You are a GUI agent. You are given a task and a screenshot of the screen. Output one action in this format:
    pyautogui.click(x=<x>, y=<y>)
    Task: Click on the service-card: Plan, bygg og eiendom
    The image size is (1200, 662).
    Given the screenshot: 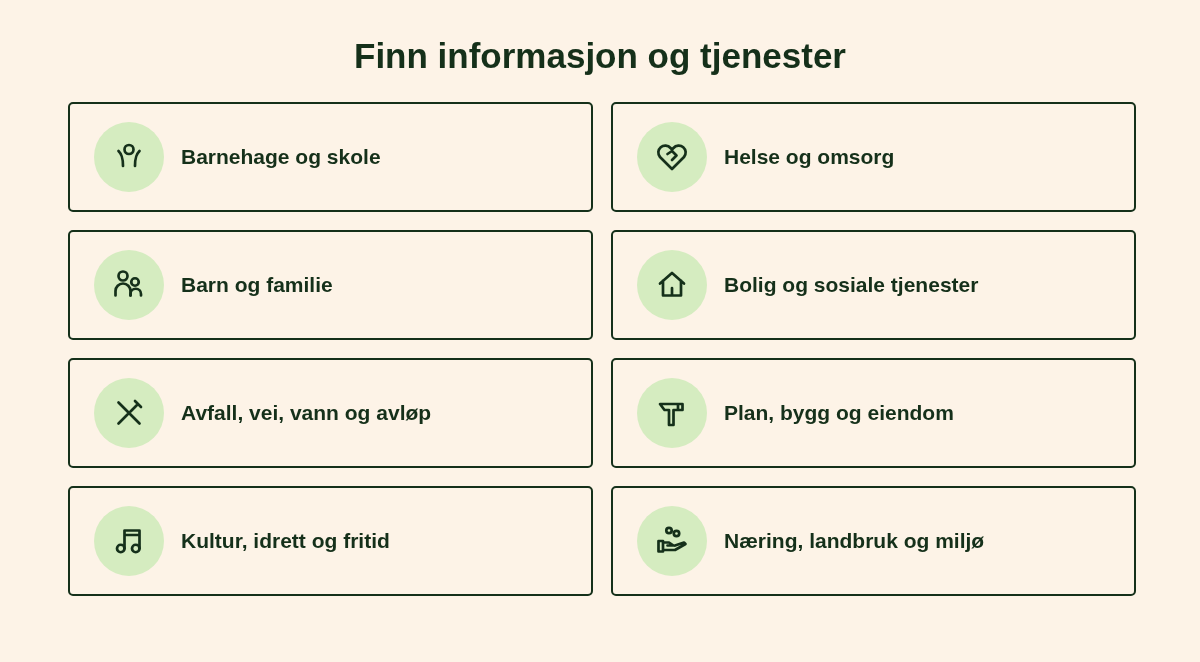 What is the action you would take?
    pyautogui.click(x=873, y=413)
    